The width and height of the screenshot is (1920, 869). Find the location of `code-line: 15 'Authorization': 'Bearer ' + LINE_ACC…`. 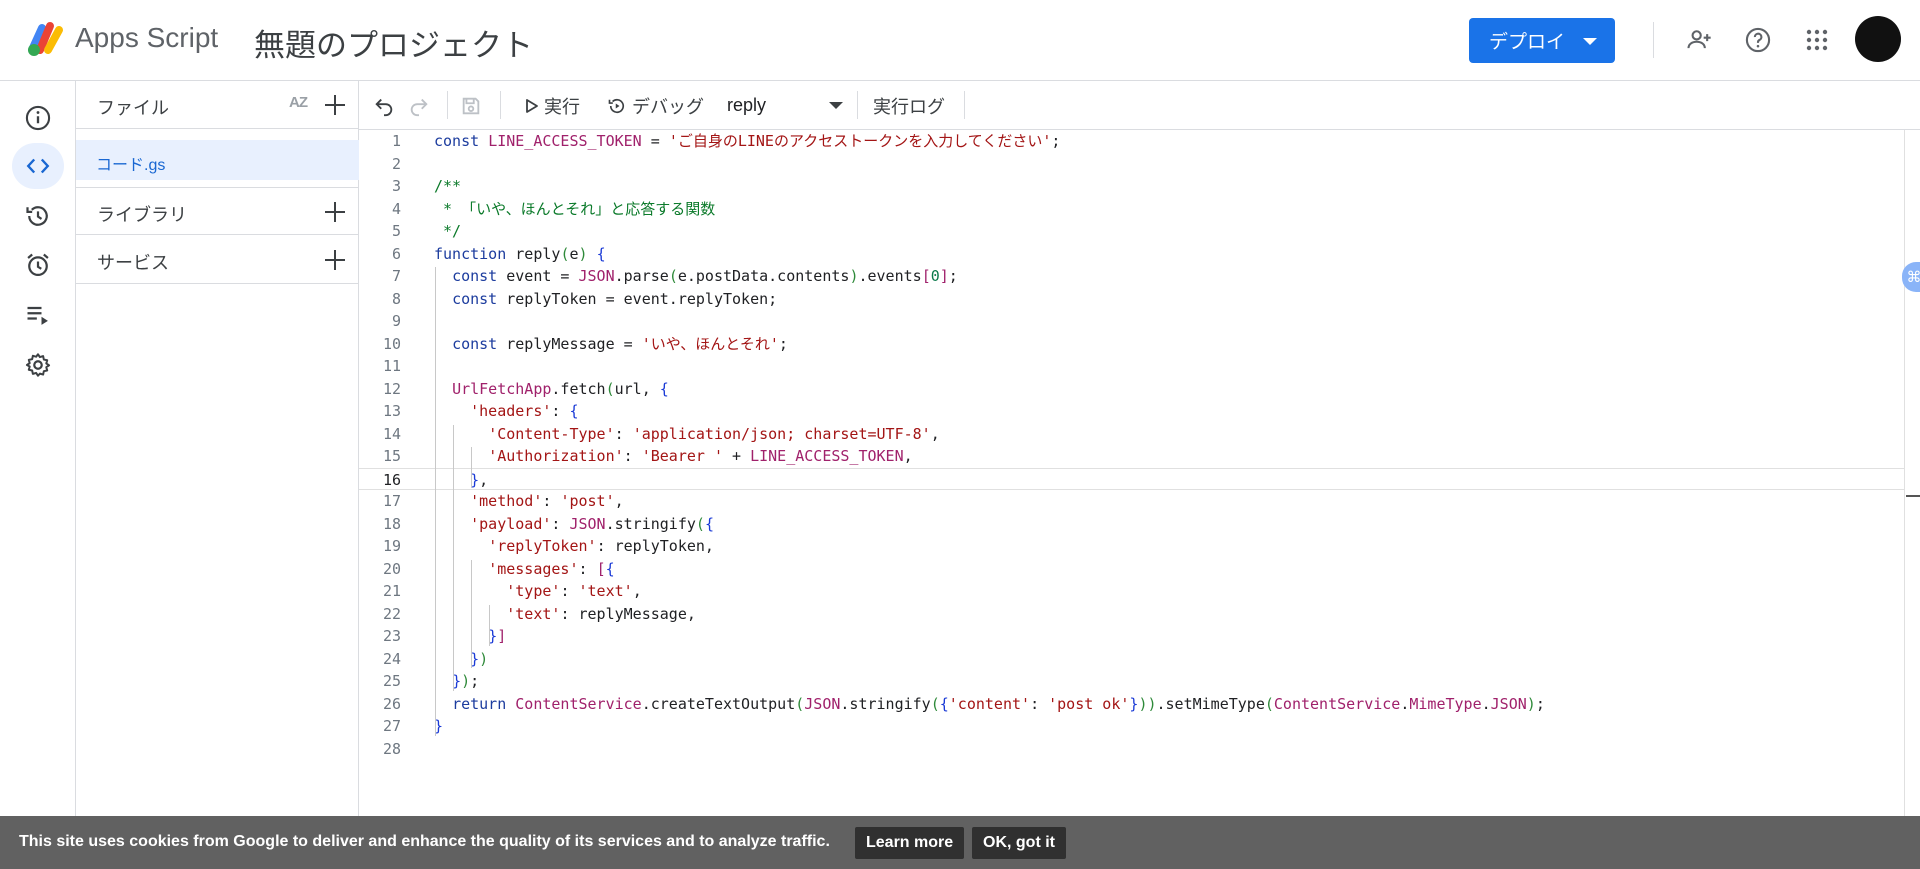

code-line: 15 'Authorization': 'Bearer ' + LINE_ACC… is located at coordinates (1131, 456).